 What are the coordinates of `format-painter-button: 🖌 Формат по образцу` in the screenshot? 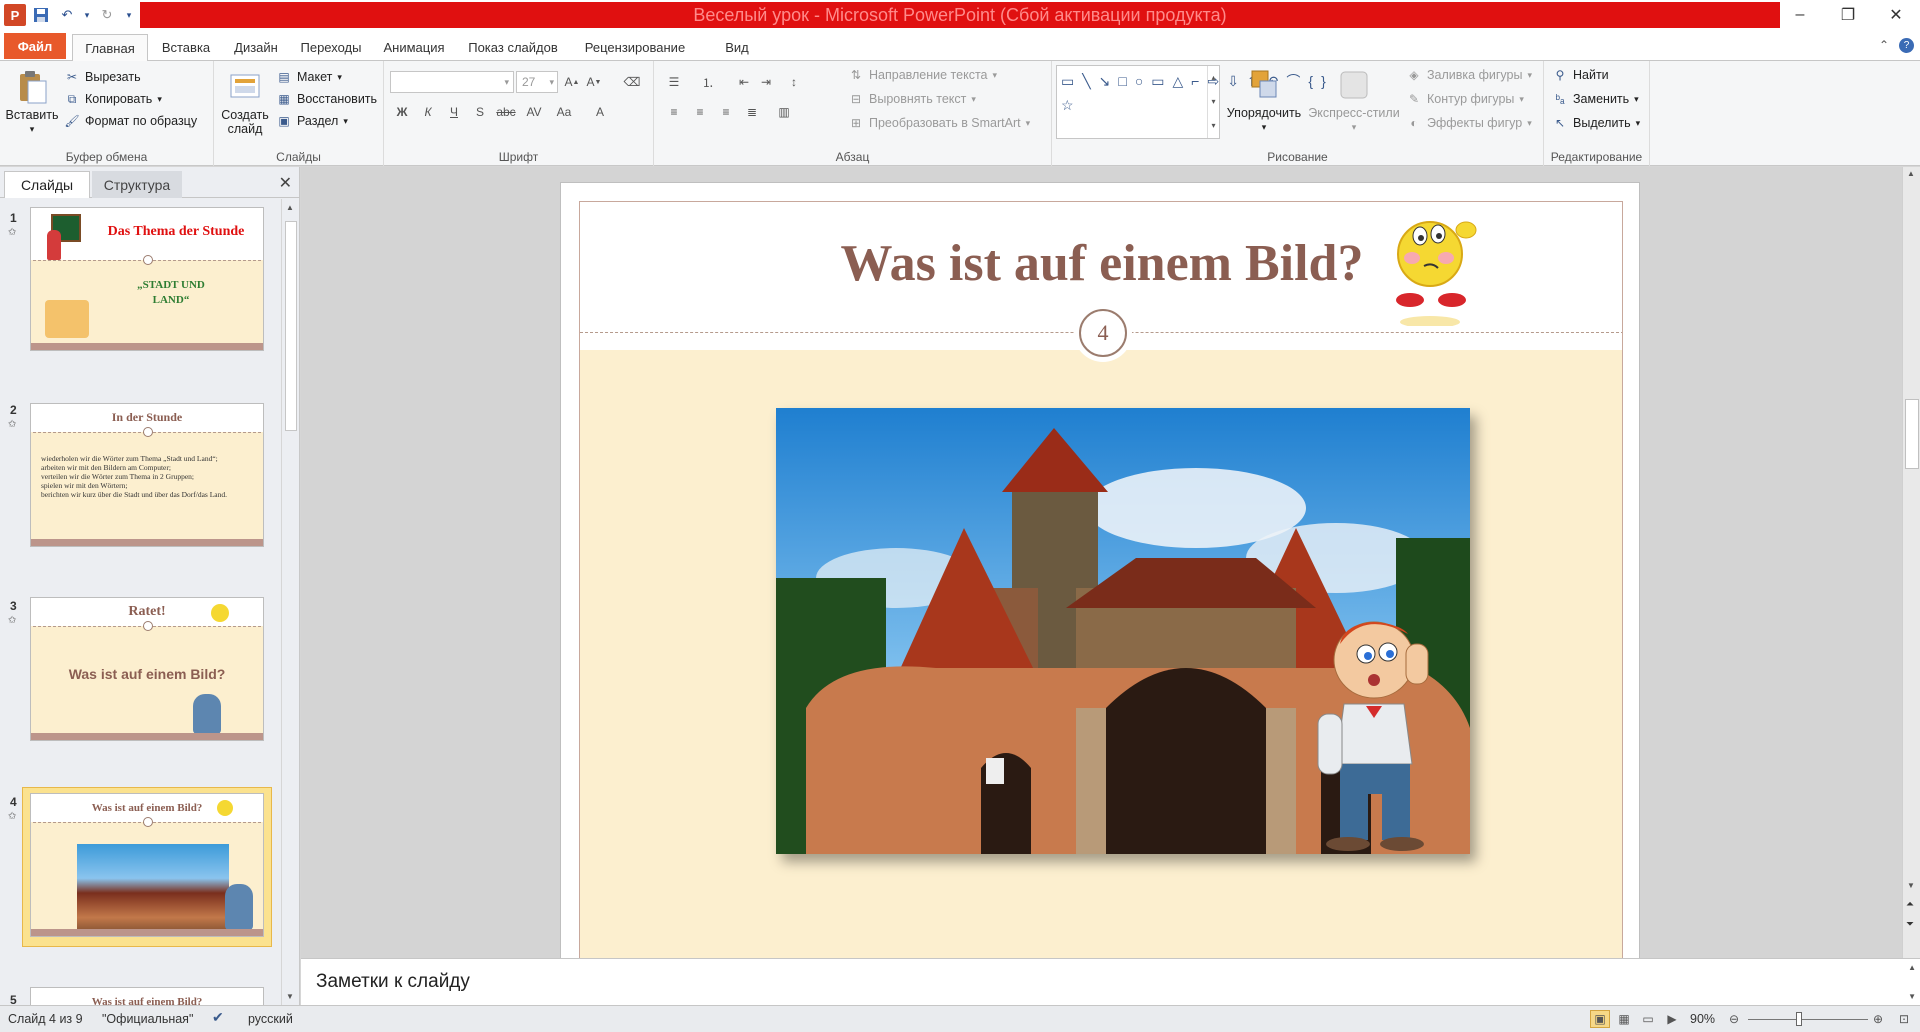 It's located at (130, 121).